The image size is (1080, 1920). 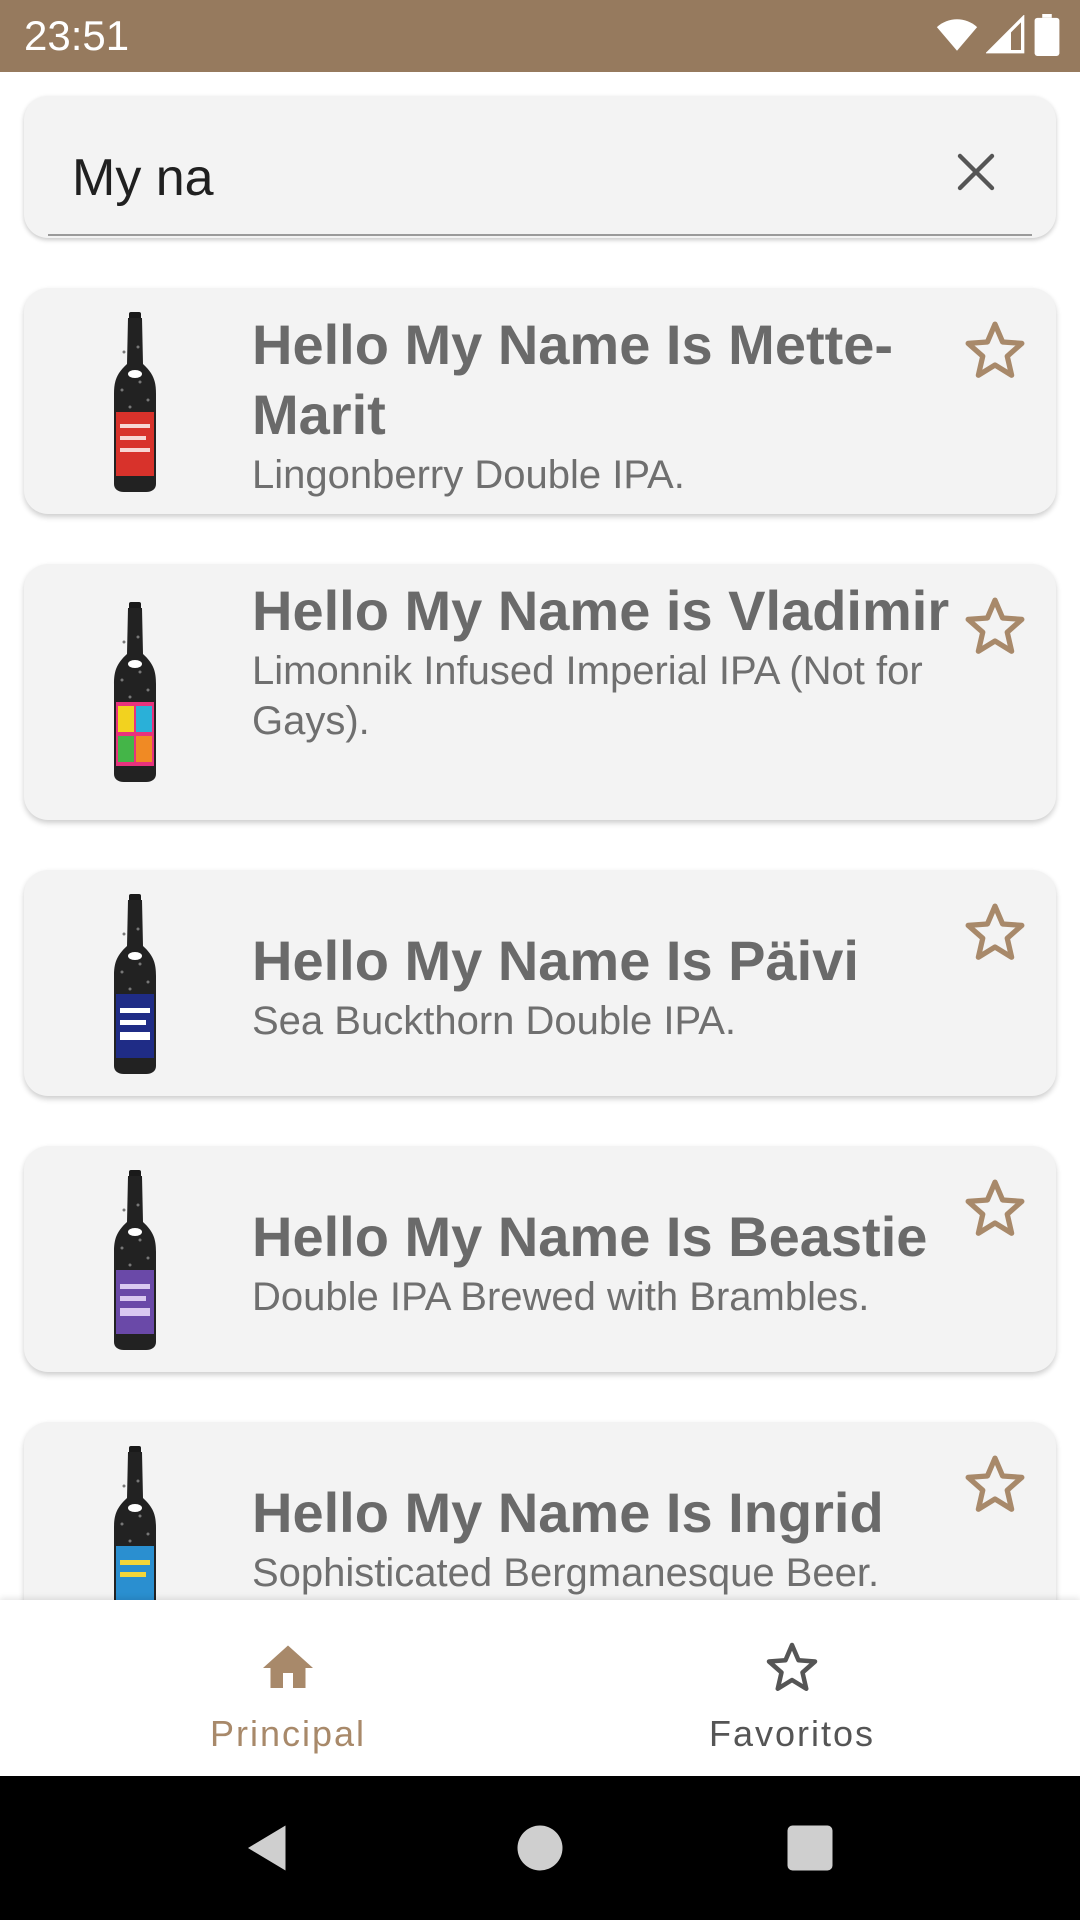 What do you see at coordinates (976, 172) in the screenshot?
I see `close-icon` at bounding box center [976, 172].